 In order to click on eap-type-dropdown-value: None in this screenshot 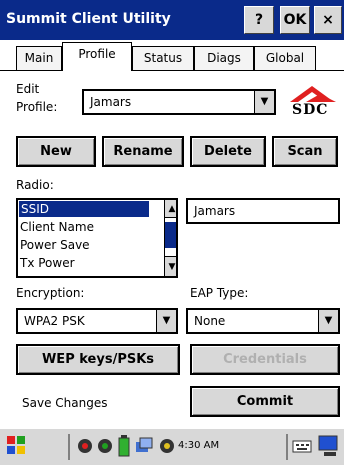, I will do `click(210, 321)`.